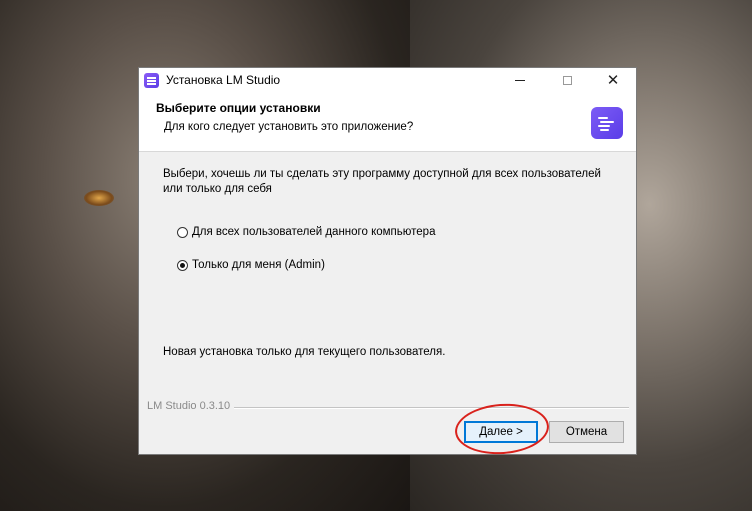 The height and width of the screenshot is (511, 752). What do you see at coordinates (388, 407) in the screenshot?
I see `version-separator: LM Studio 0.3.10` at bounding box center [388, 407].